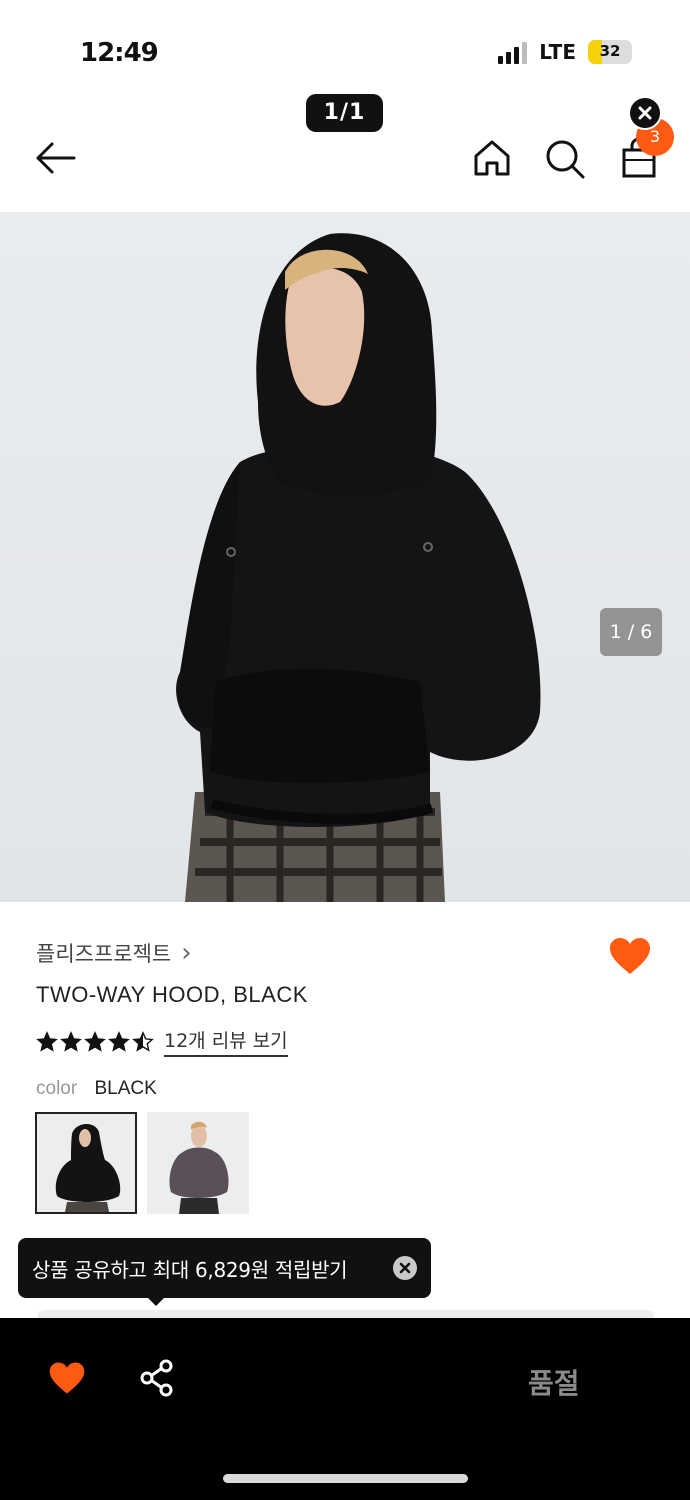  I want to click on star-rating, so click(95, 1041).